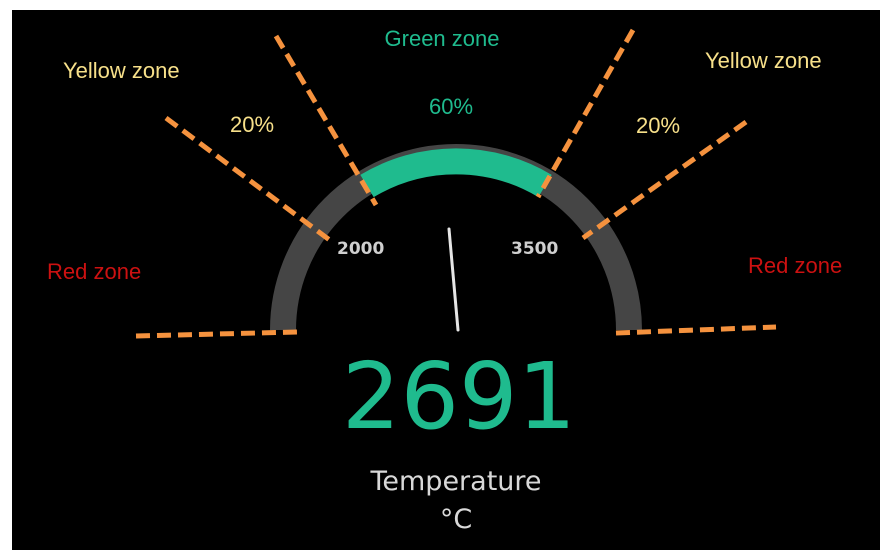 The width and height of the screenshot is (892, 558). Describe the element at coordinates (456, 519) in the screenshot. I see `gauge-unit: °C` at that location.